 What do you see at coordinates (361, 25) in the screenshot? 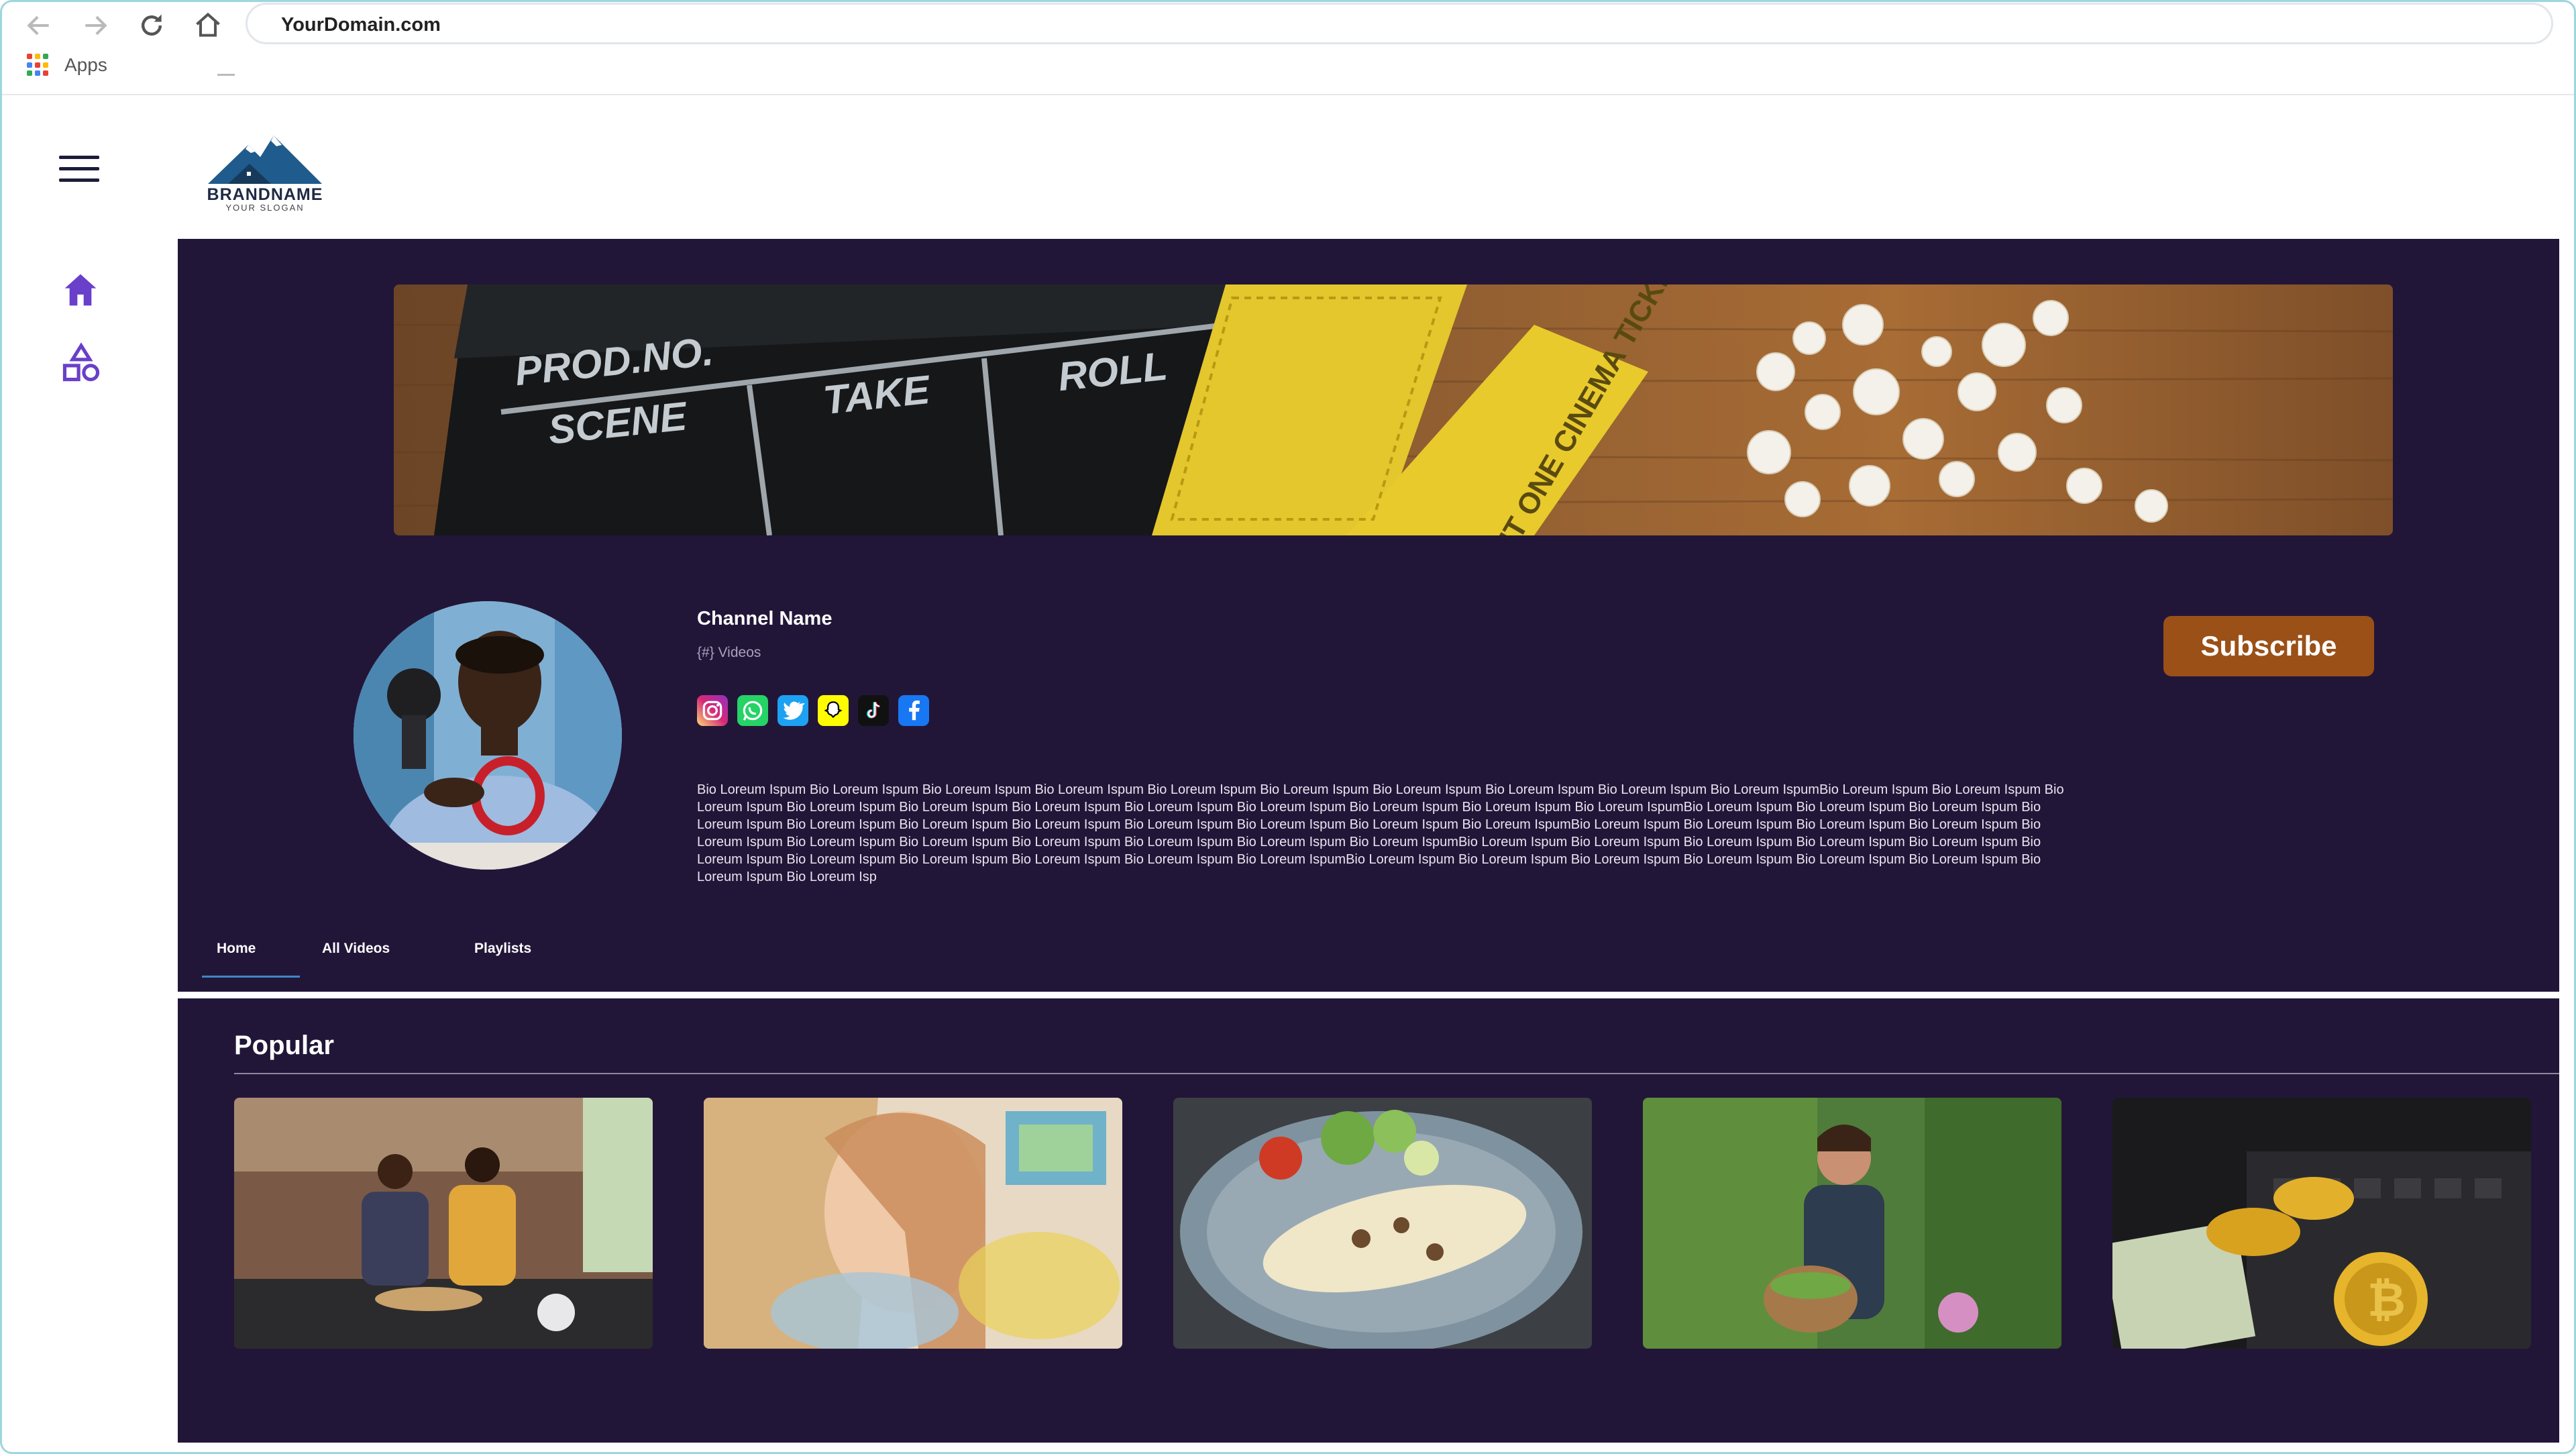
I see `url-text: YourDomain.com` at bounding box center [361, 25].